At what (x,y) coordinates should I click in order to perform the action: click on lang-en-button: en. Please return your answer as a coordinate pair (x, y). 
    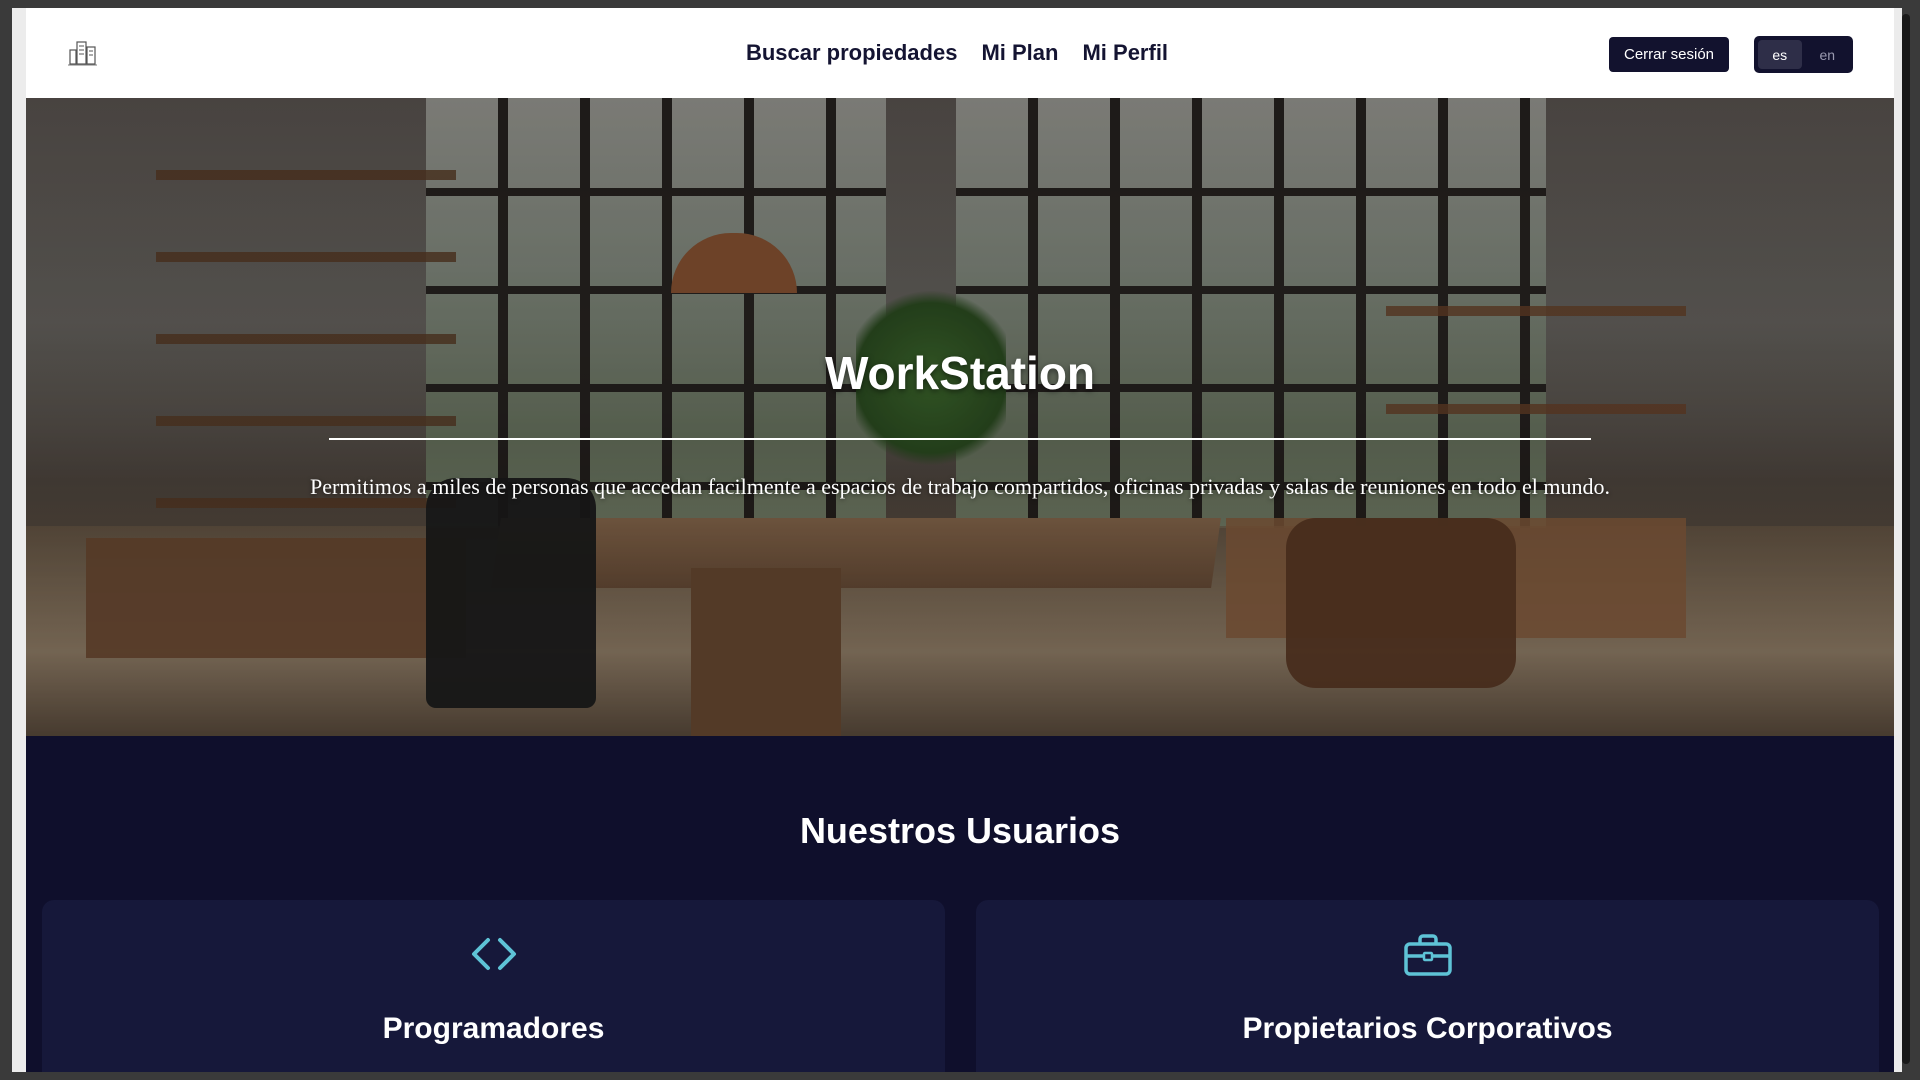
    Looking at the image, I should click on (1828, 54).